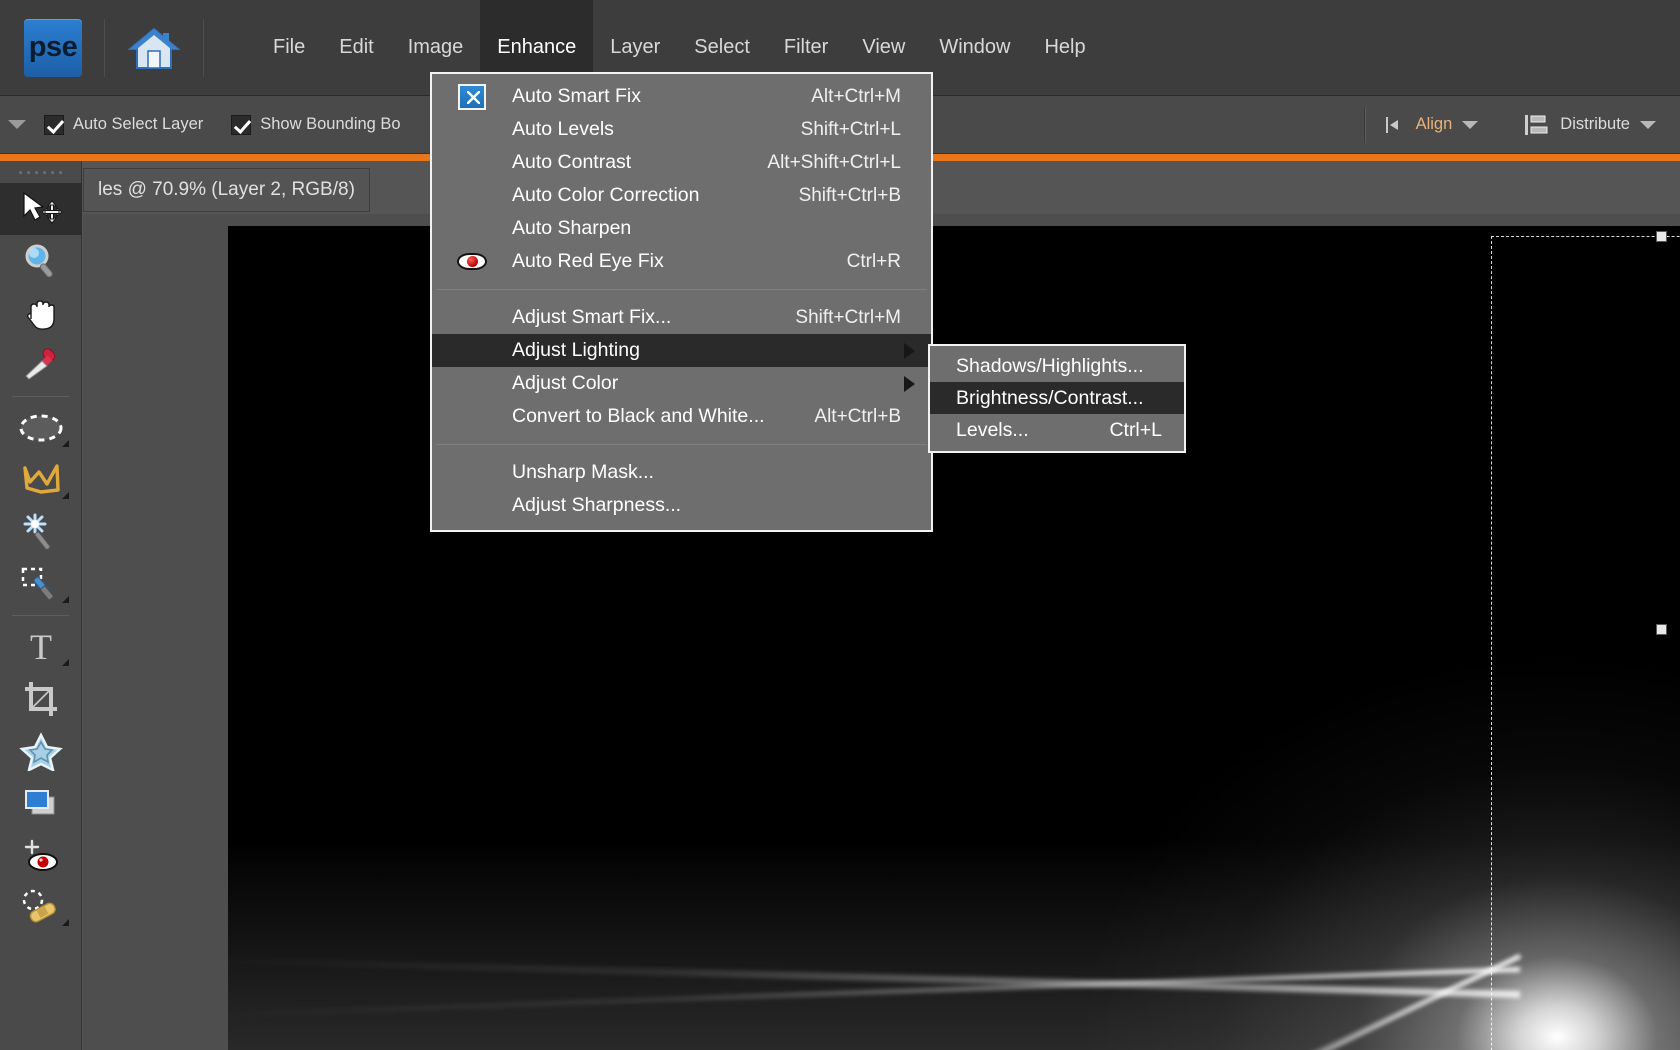  I want to click on menu-help: Help, so click(1064, 48).